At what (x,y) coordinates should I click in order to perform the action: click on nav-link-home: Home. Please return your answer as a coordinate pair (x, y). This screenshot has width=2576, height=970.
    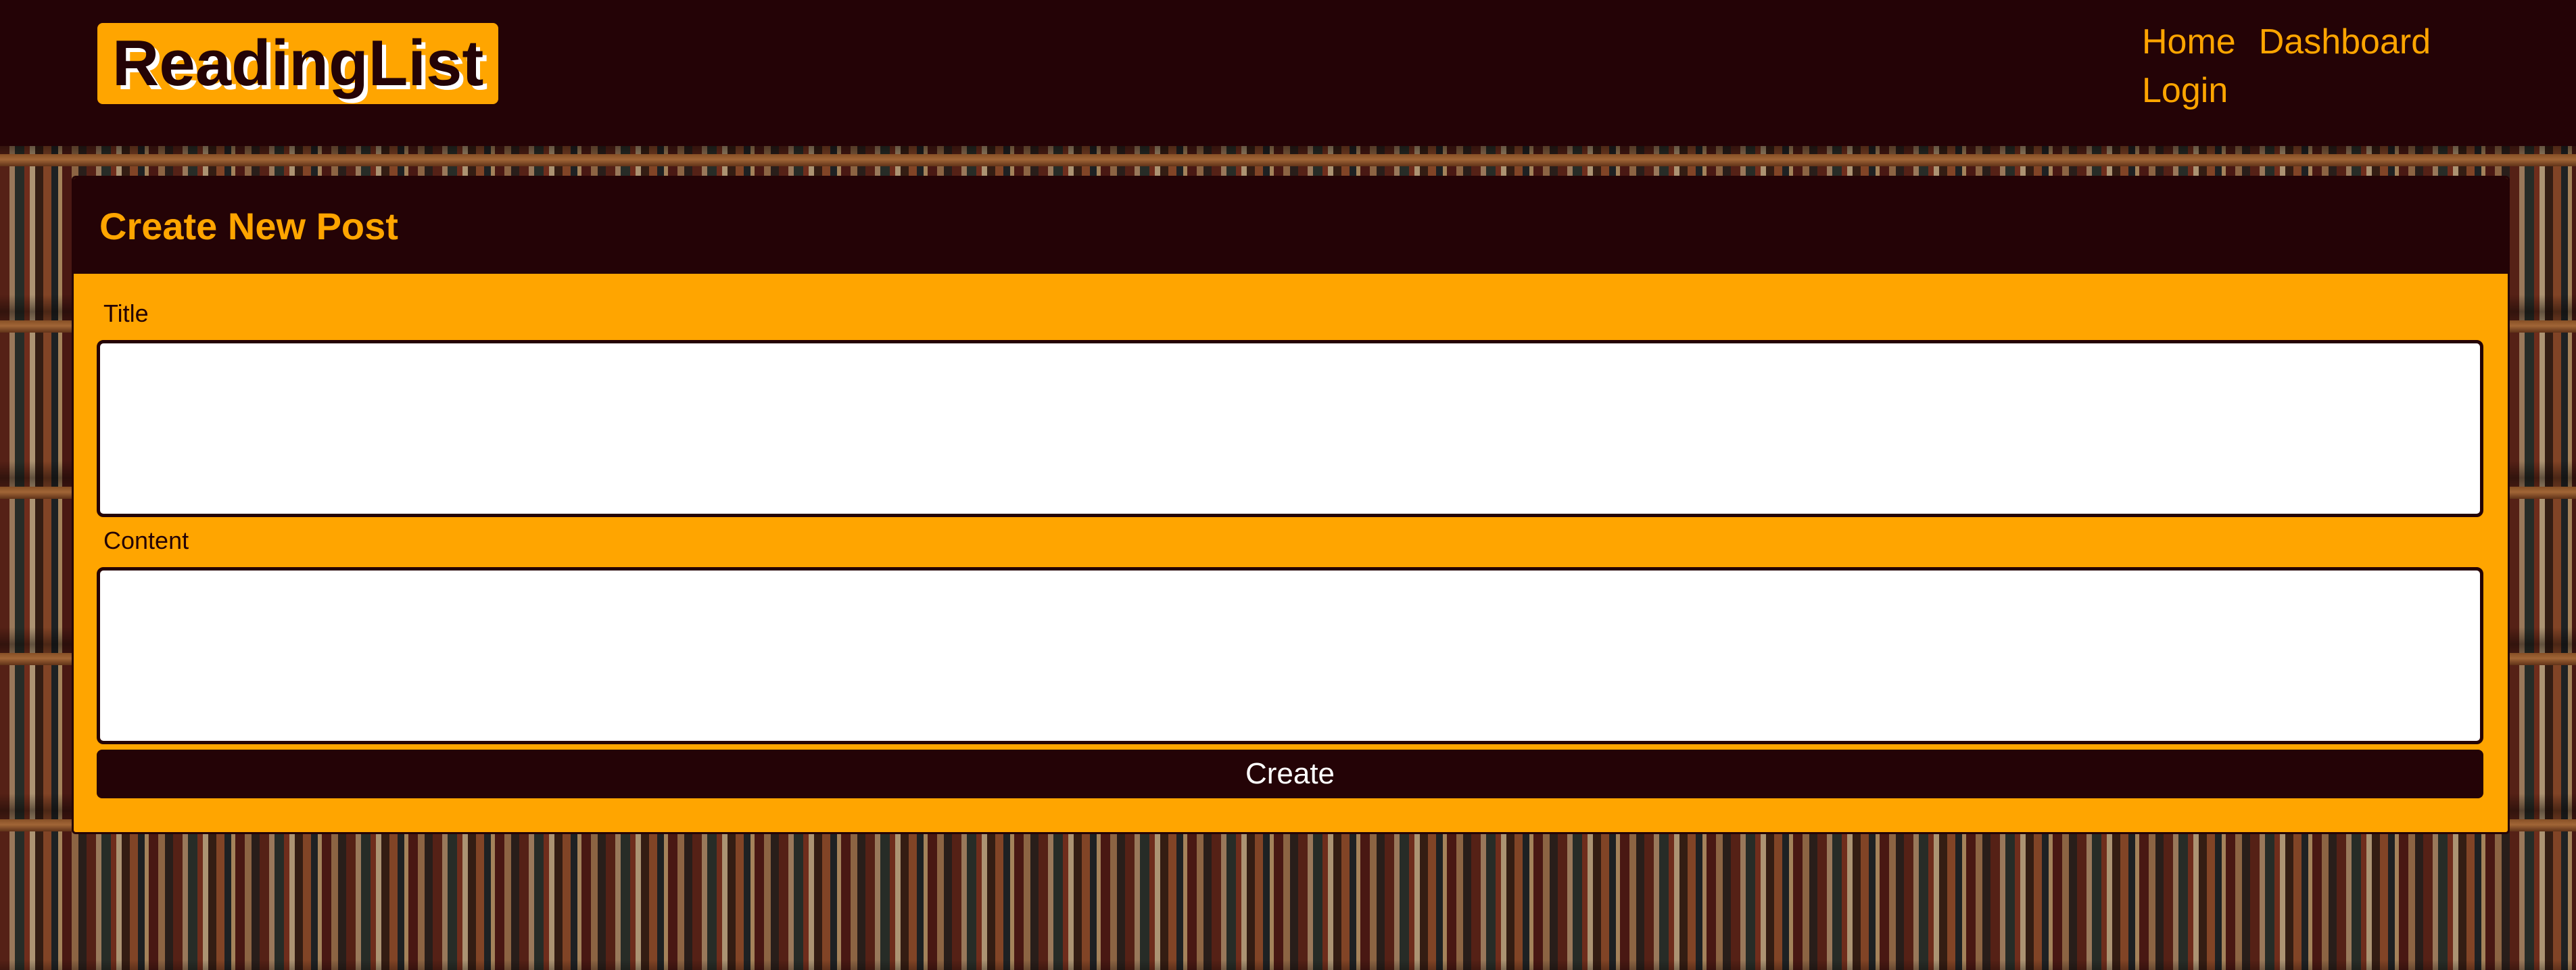
    Looking at the image, I should click on (2189, 42).